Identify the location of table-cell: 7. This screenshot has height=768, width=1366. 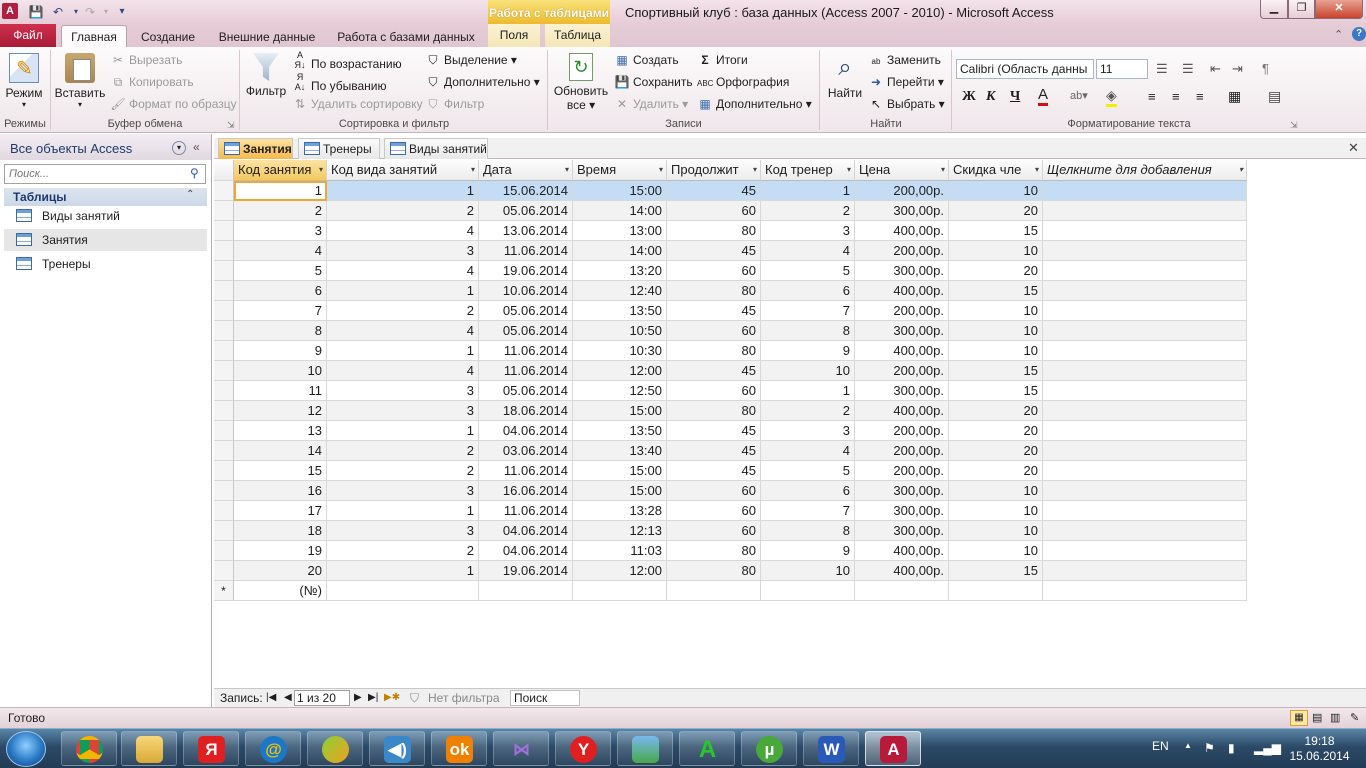
(280, 311).